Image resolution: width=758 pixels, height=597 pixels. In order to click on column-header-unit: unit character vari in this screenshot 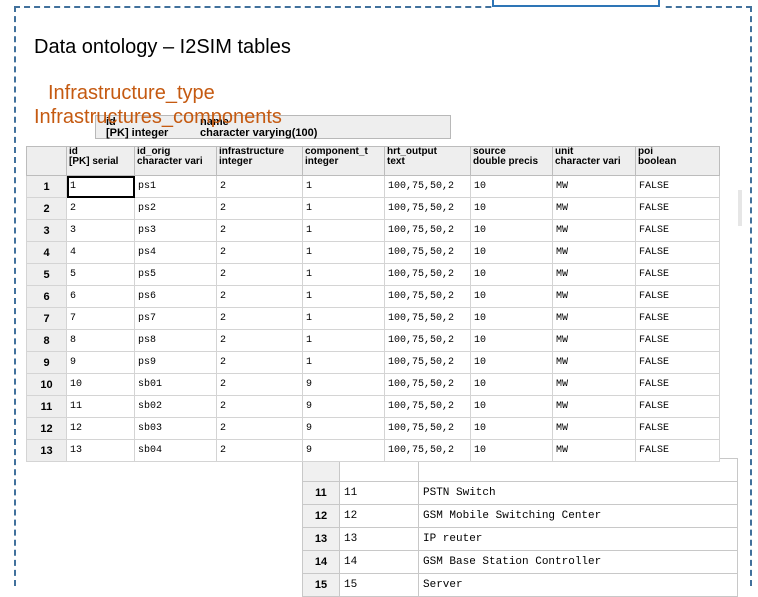, I will do `click(594, 161)`.